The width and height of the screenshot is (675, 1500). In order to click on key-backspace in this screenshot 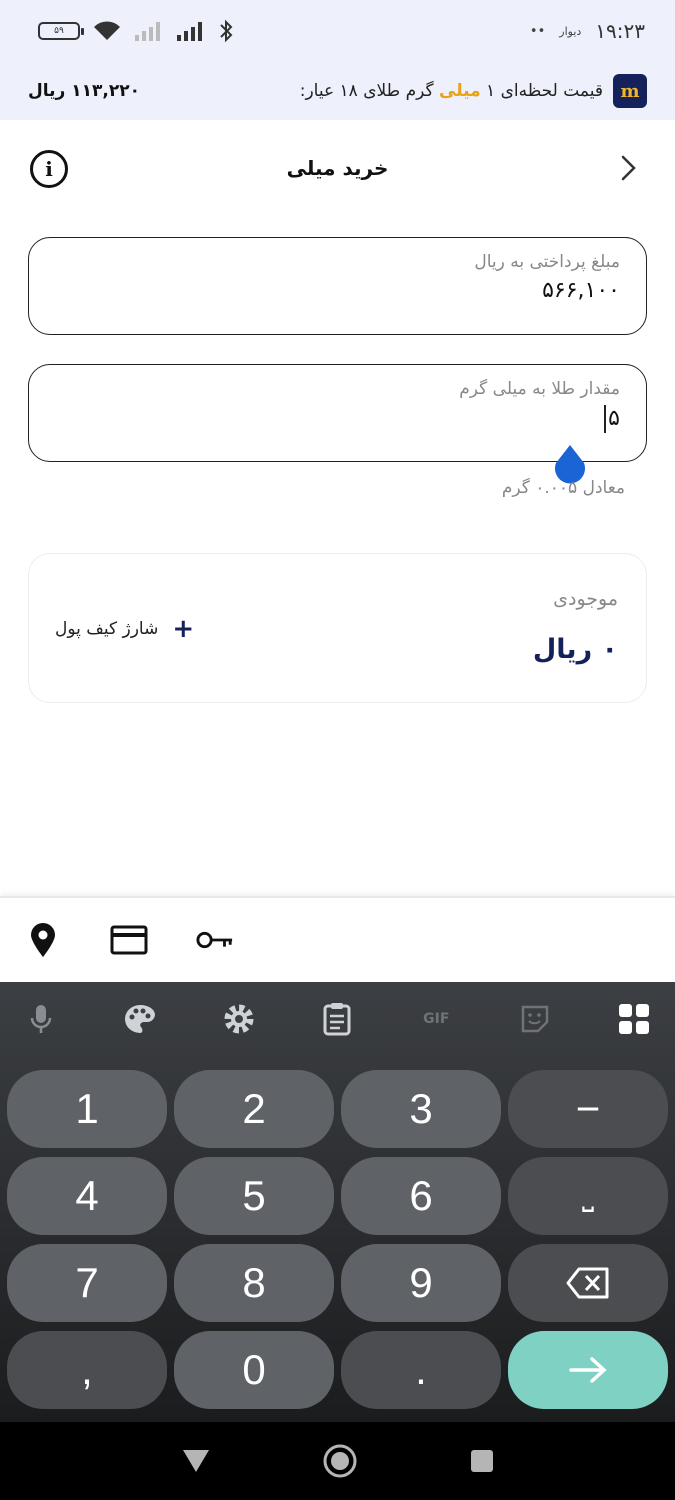, I will do `click(588, 1283)`.